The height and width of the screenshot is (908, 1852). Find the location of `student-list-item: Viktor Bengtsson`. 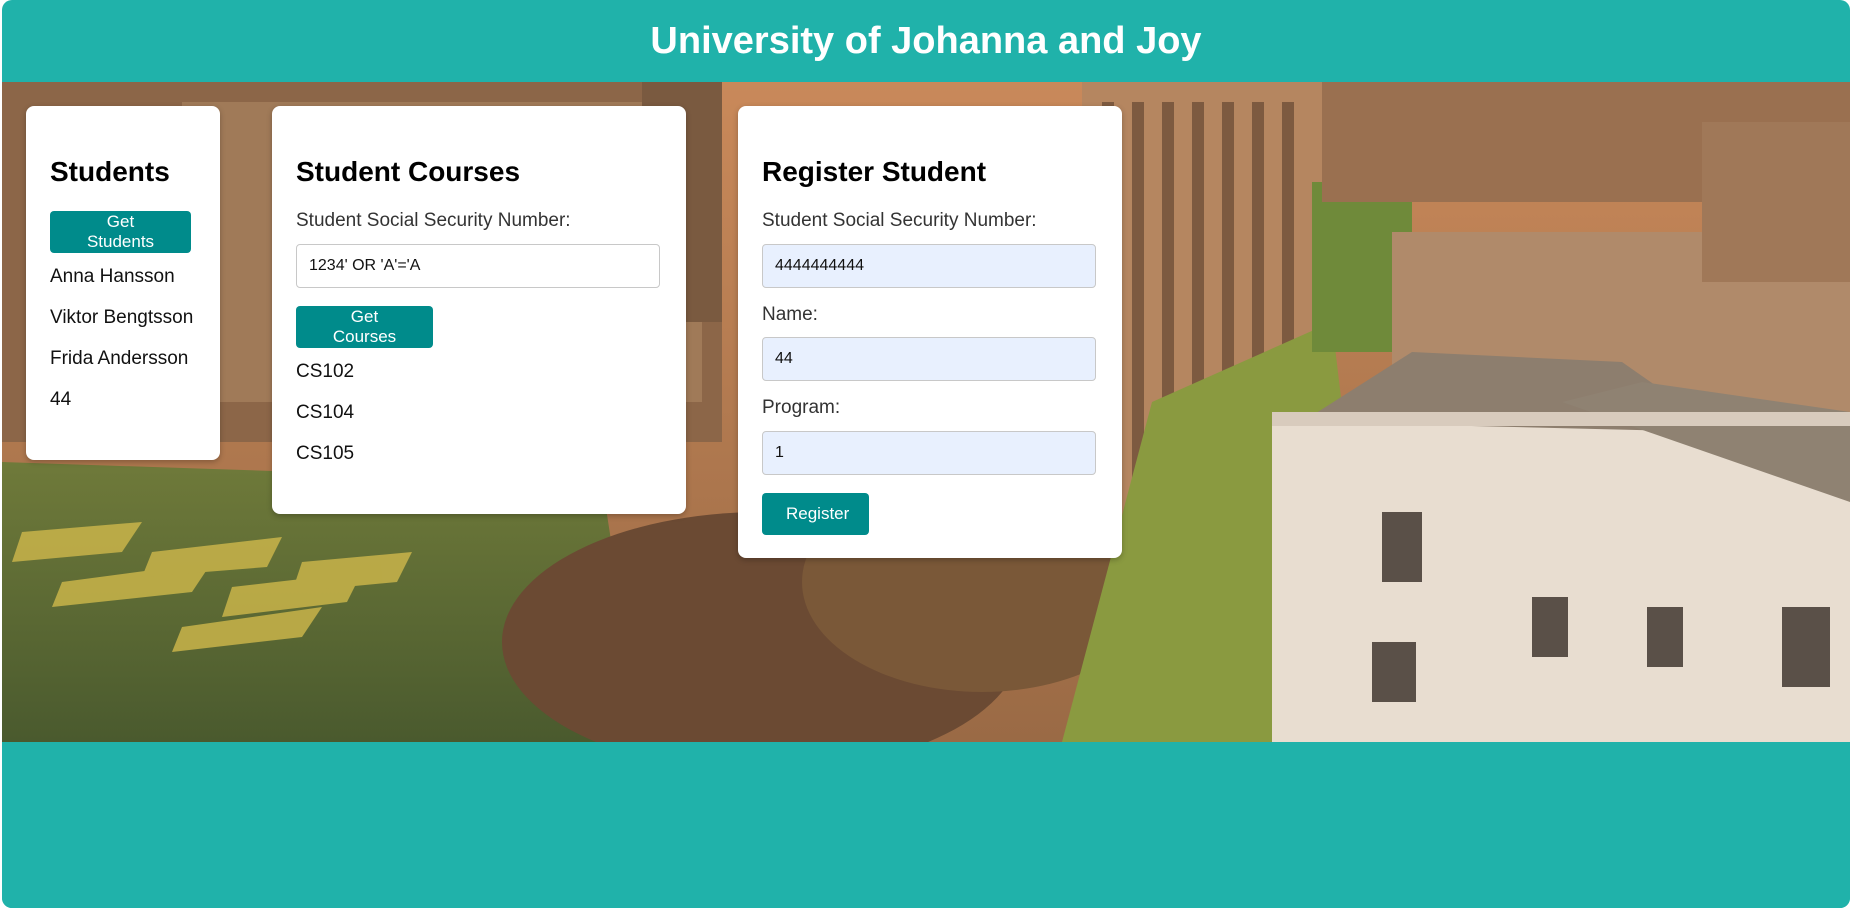

student-list-item: Viktor Bengtsson is located at coordinates (122, 317).